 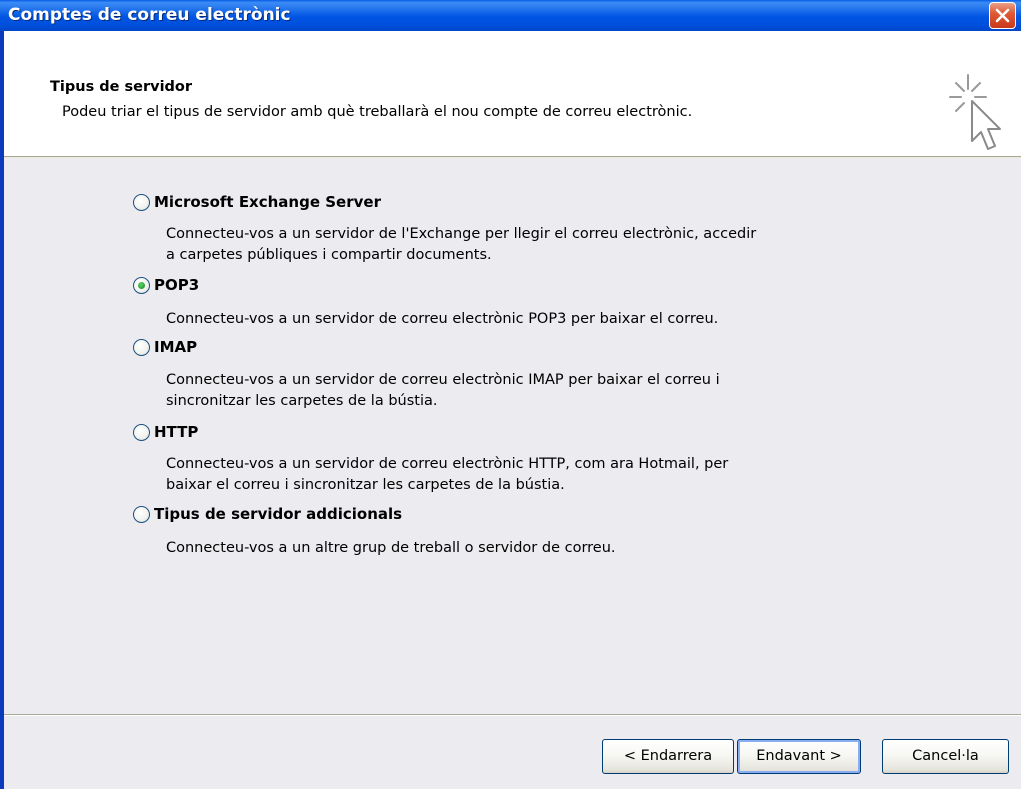 I want to click on back-button: < Endarrera, so click(x=668, y=756).